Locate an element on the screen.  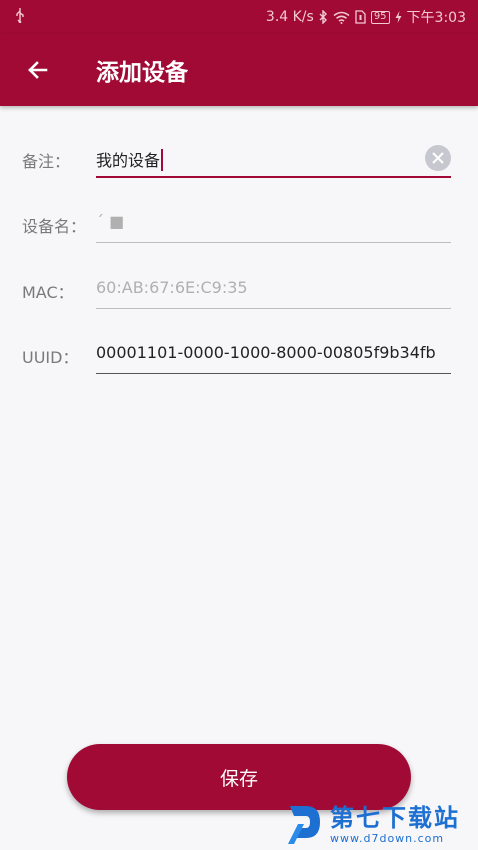
mac-row: MAC： 60:AB:67:6E:C9:35 is located at coordinates (239, 291).